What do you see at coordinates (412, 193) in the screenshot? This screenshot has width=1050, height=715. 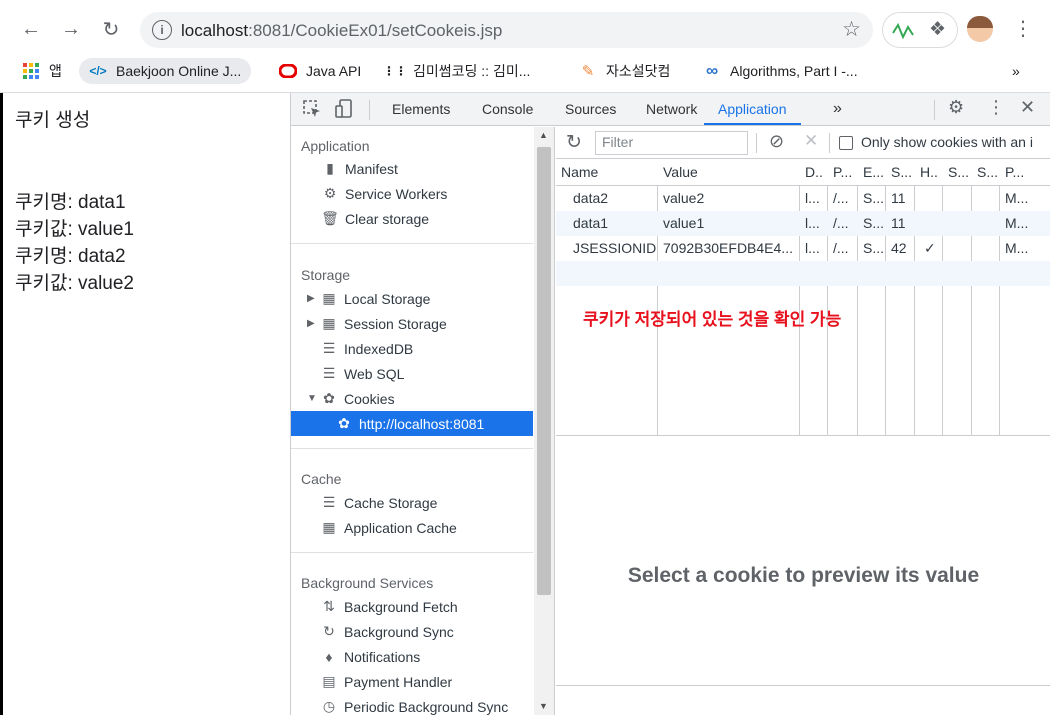 I see `sidebar-item-service-workers: ⚙ Service Workers` at bounding box center [412, 193].